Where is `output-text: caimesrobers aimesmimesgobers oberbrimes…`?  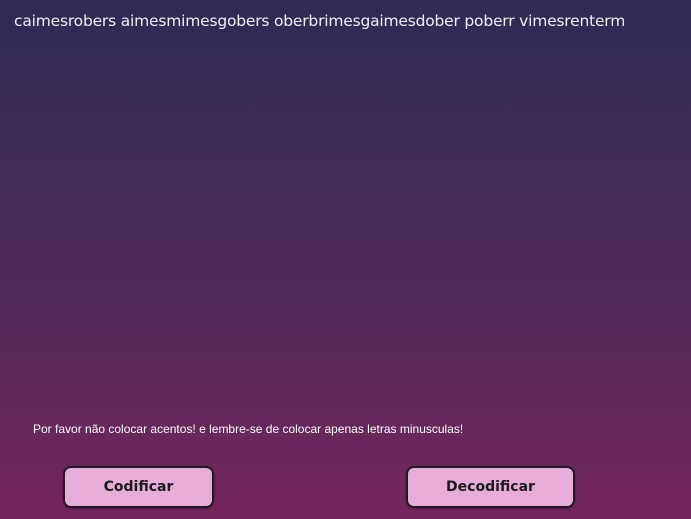 output-text: caimesrobers aimesmimesgobers oberbrimes… is located at coordinates (320, 21).